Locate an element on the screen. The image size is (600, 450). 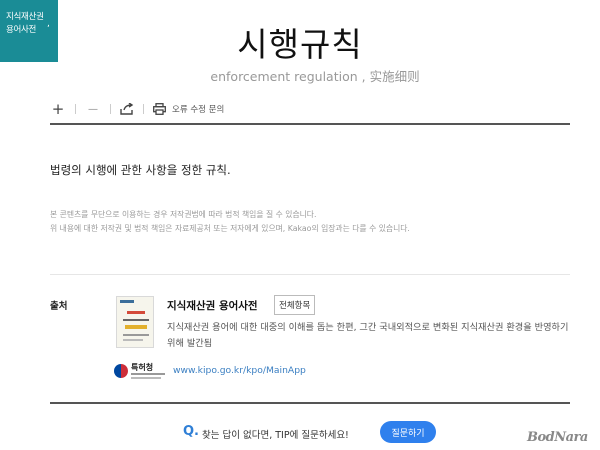
source-label: 출처 is located at coordinates (59, 306).